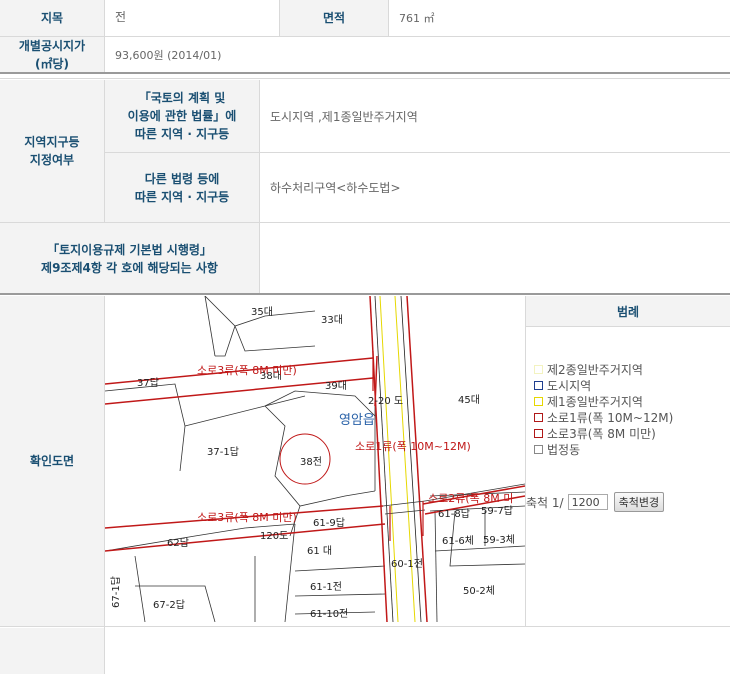 This screenshot has height=674, width=730. What do you see at coordinates (495, 187) in the screenshot?
I see `other-law-value: 하수처리구역<하수도법>` at bounding box center [495, 187].